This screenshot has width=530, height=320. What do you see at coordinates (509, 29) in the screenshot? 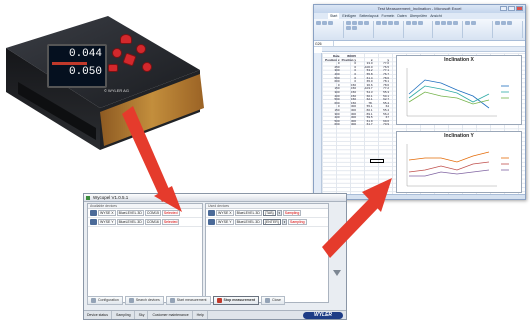
I see `ribbon-group-editing` at bounding box center [509, 29].